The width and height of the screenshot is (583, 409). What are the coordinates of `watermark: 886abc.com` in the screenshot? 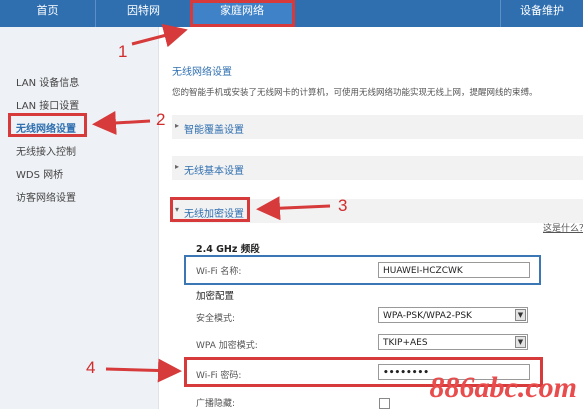 It's located at (503, 387).